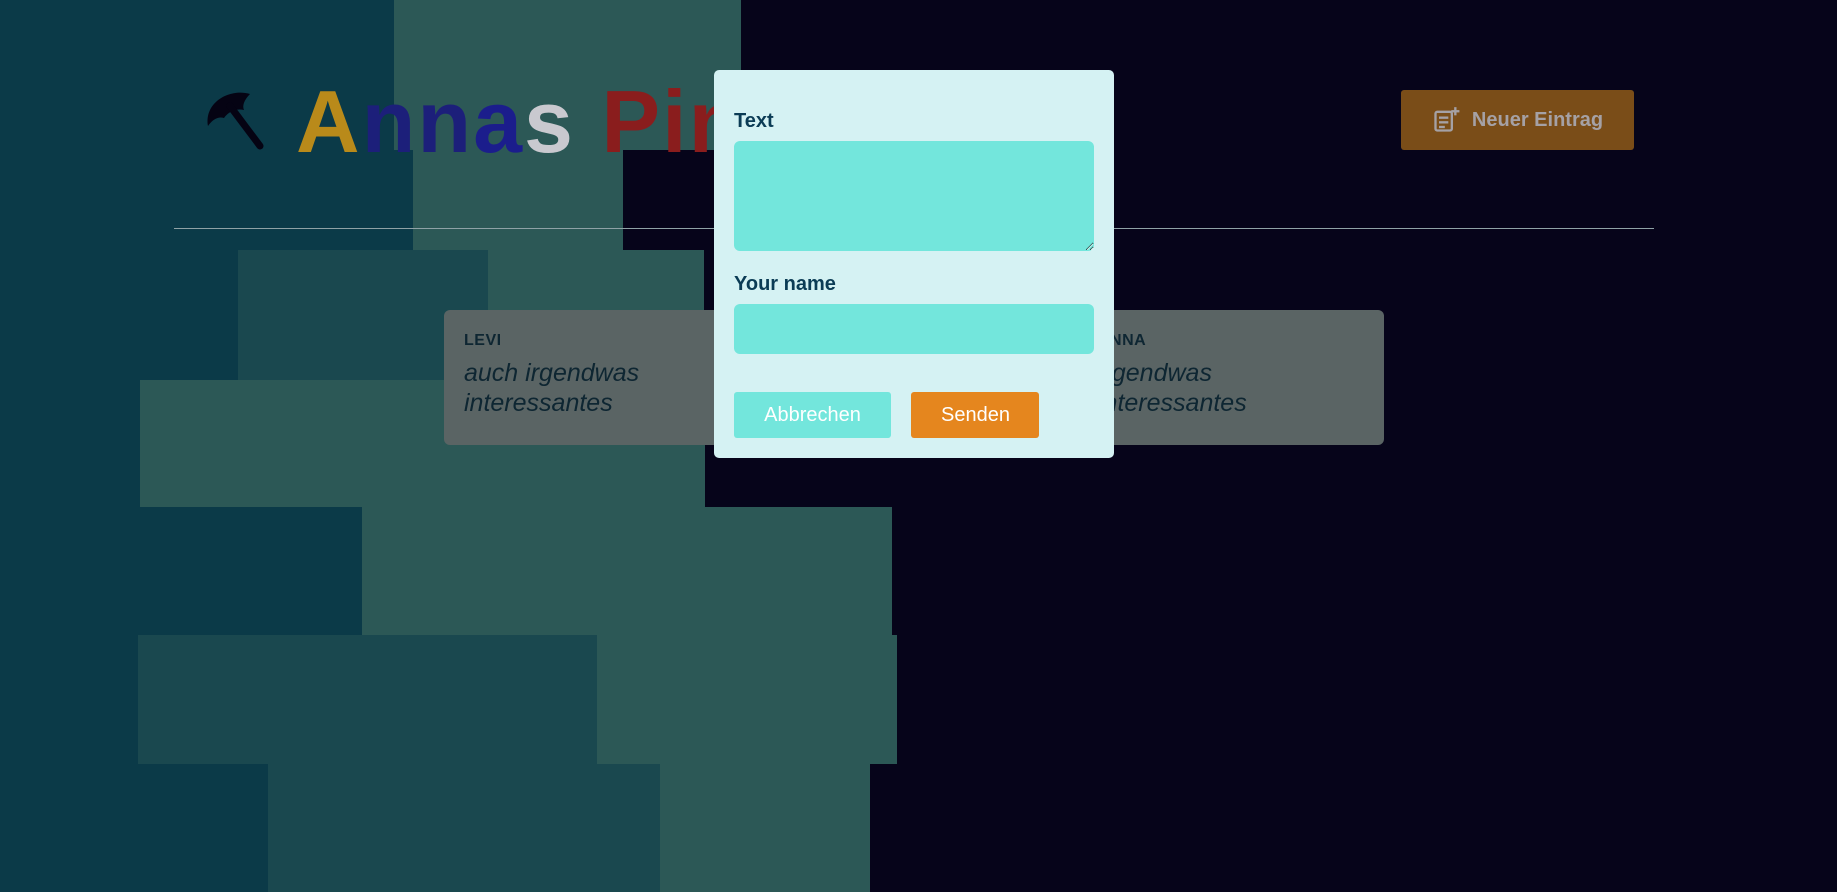 The image size is (1837, 892). What do you see at coordinates (914, 264) in the screenshot?
I see `new-entry-dialog: Text Your name Abbrechen Senden` at bounding box center [914, 264].